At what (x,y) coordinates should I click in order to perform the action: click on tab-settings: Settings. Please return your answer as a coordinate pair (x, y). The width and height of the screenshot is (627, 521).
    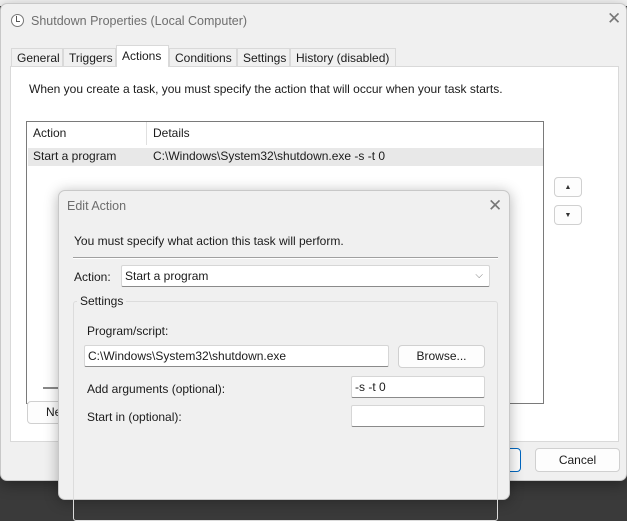
    Looking at the image, I should click on (263, 57).